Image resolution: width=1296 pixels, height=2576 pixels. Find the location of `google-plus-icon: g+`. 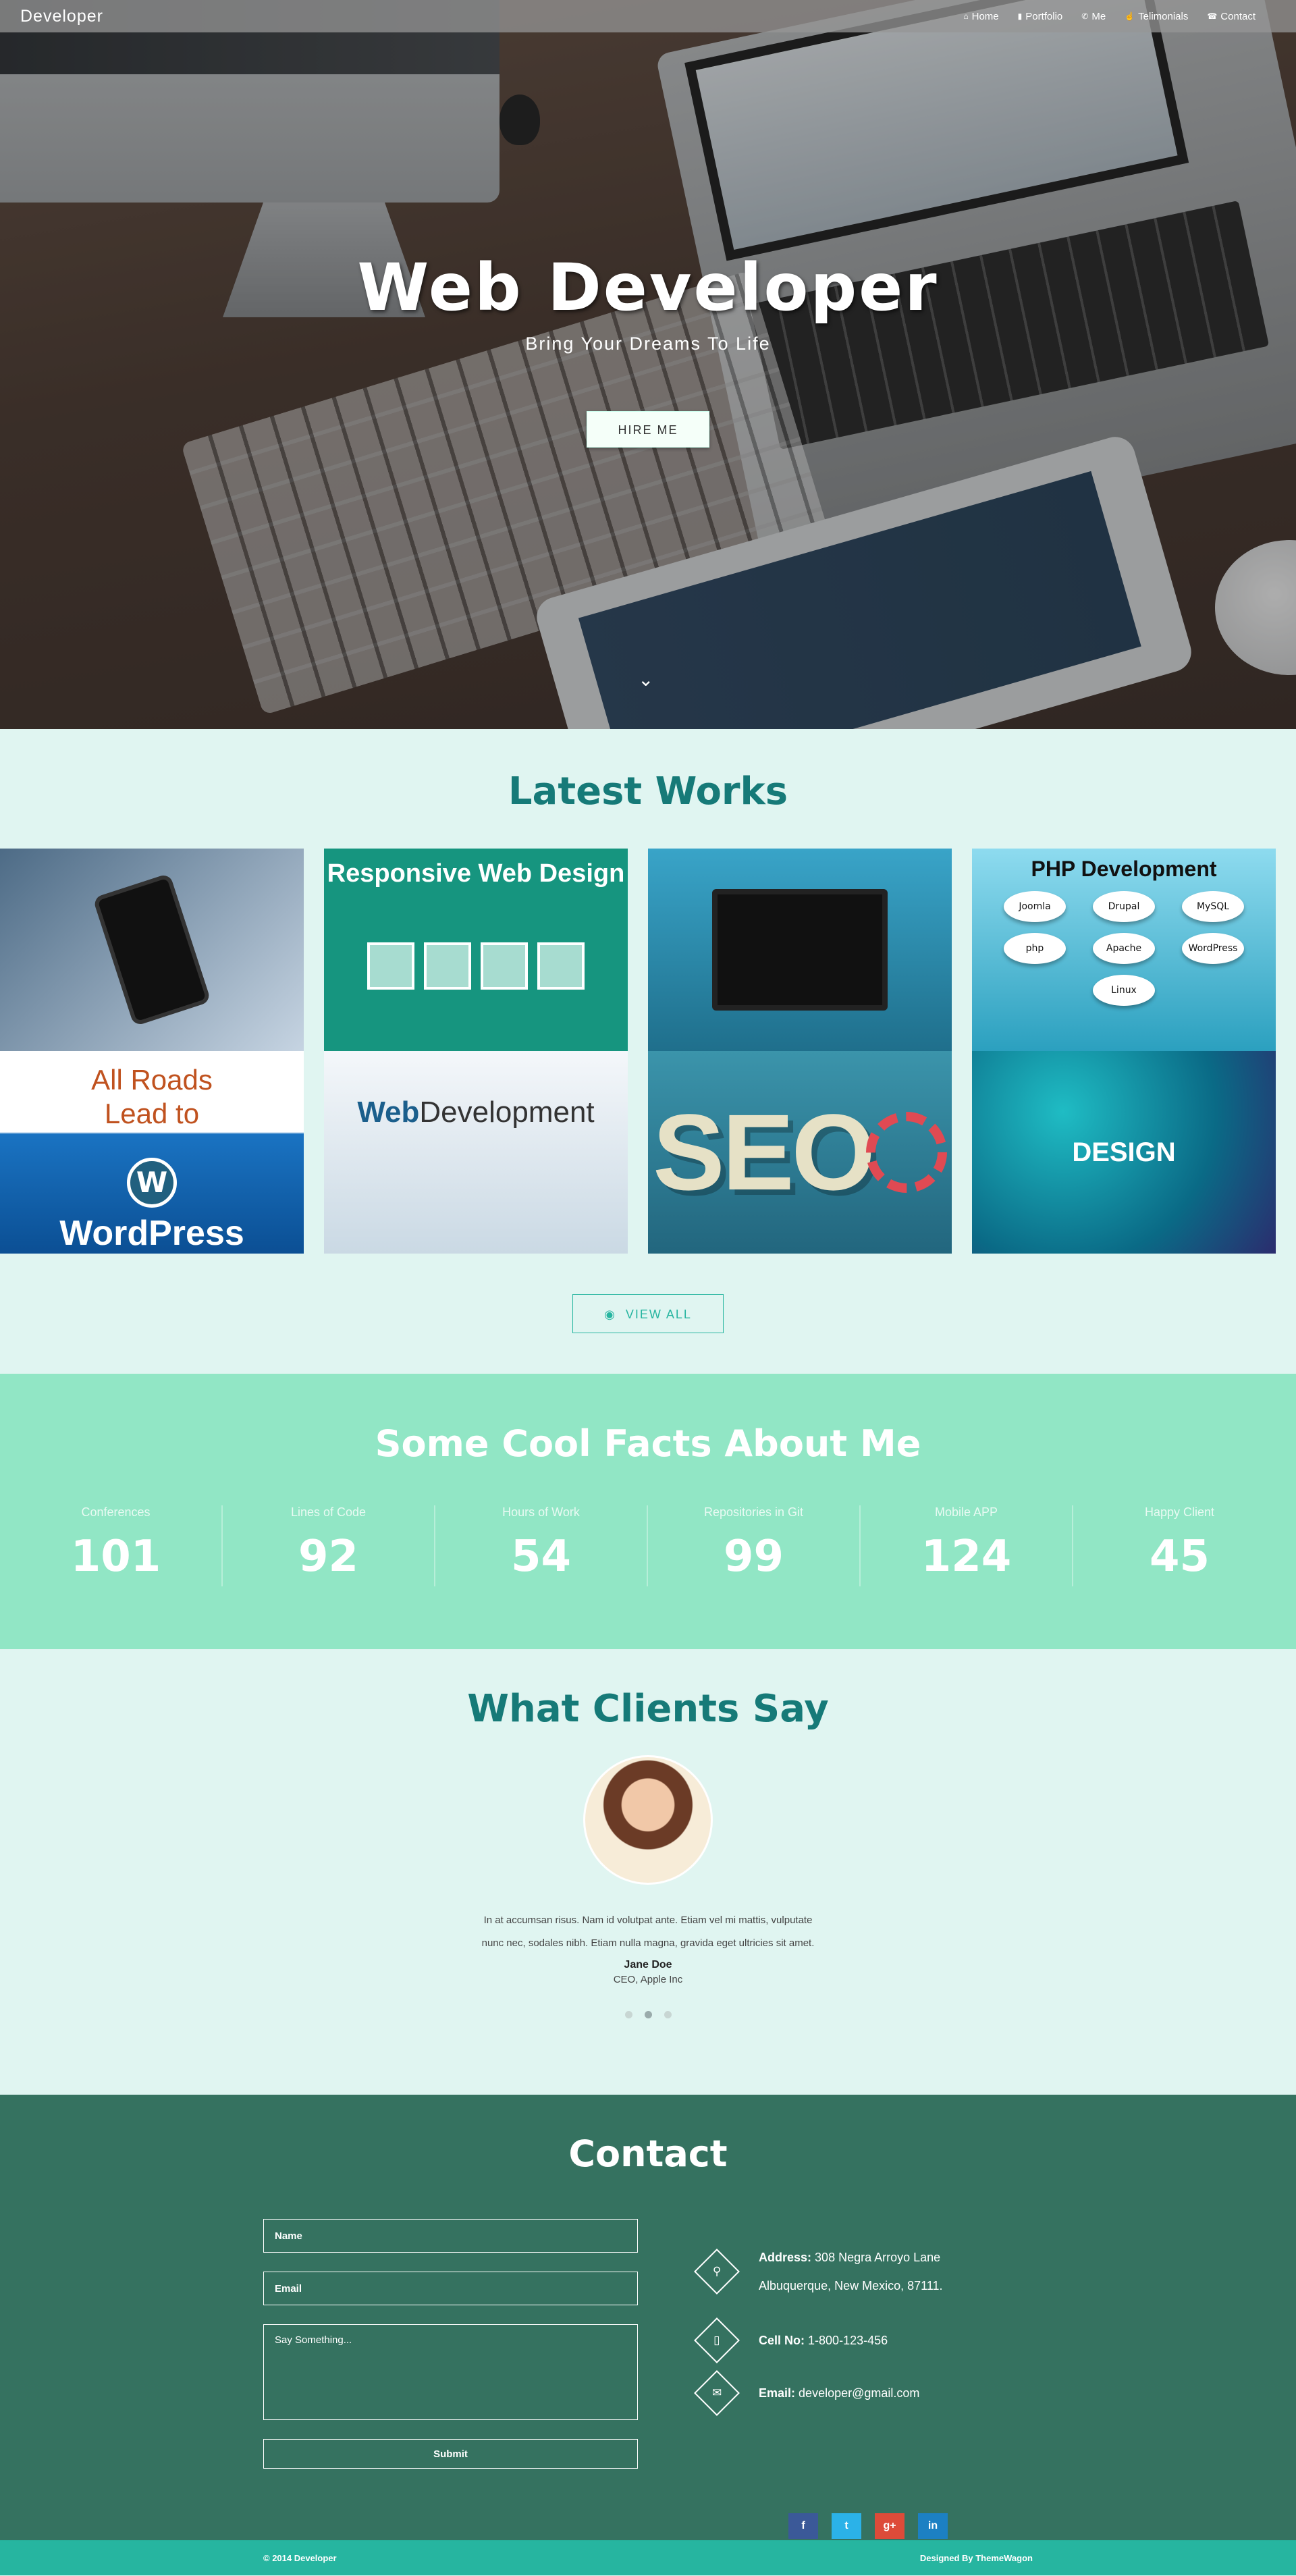

google-plus-icon: g+ is located at coordinates (890, 2526).